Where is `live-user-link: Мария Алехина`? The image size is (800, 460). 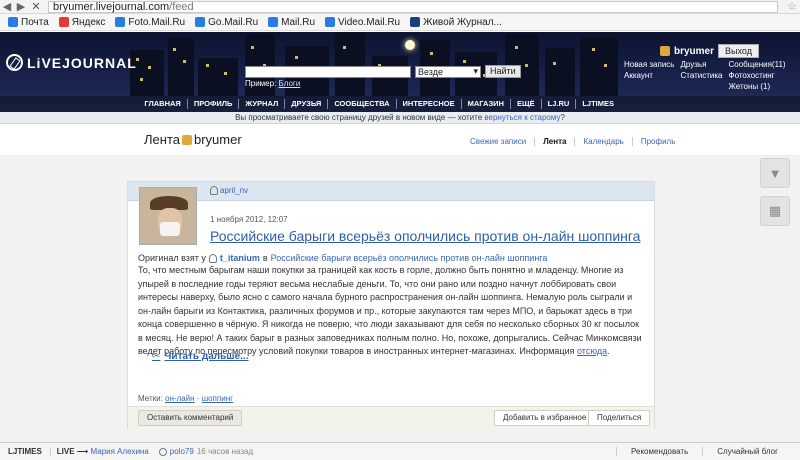 live-user-link: Мария Алехина is located at coordinates (120, 451).